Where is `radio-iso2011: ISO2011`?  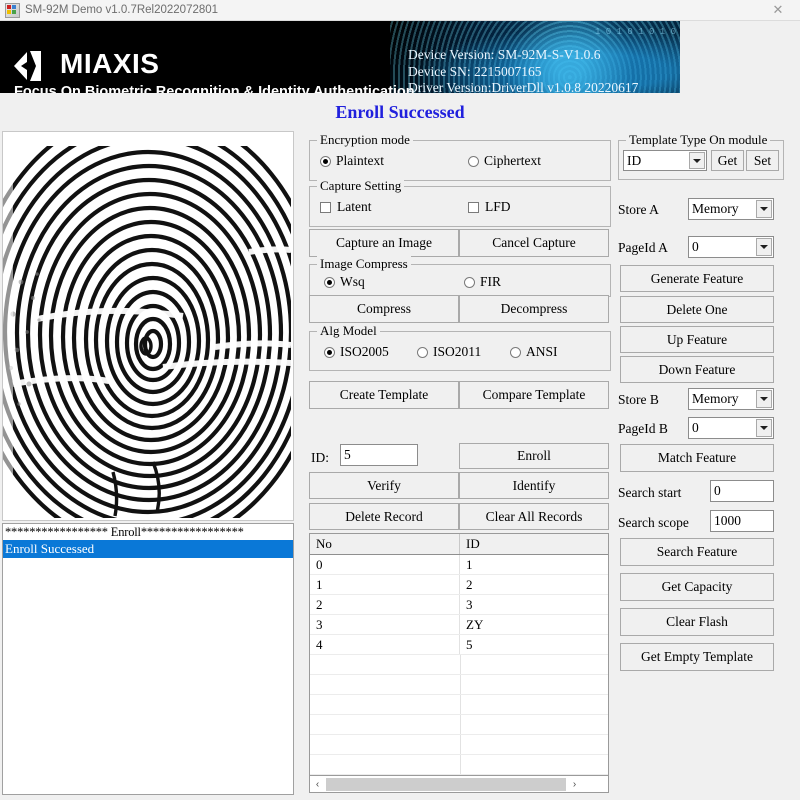 radio-iso2011: ISO2011 is located at coordinates (449, 352).